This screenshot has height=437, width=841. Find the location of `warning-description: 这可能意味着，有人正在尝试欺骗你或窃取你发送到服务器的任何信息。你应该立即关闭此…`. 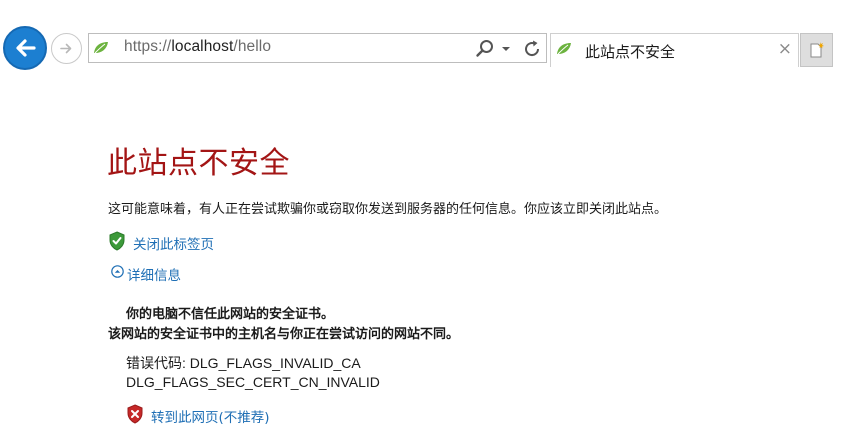

warning-description: 这可能意味着，有人正在尝试欺骗你或窃取你发送到服务器的任何信息。你应该立即关闭此… is located at coordinates (388, 209).